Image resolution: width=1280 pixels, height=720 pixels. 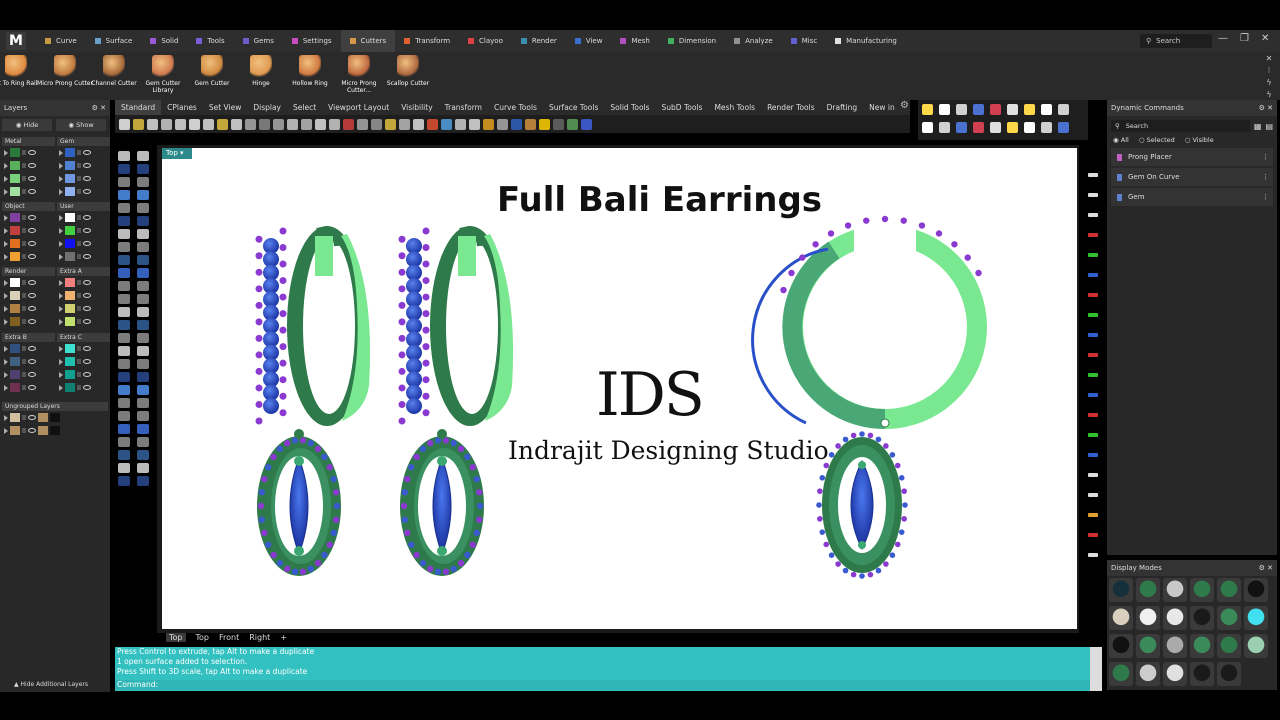 I want to click on layer-group-header: Extra B, so click(x=28, y=337).